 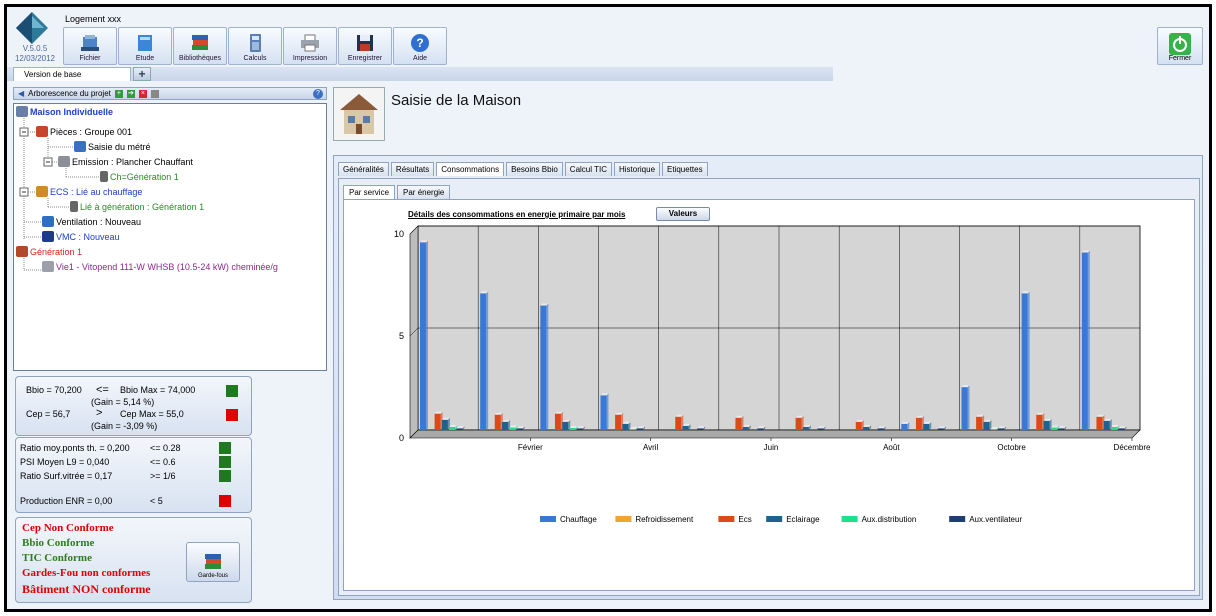 I want to click on generator-icon, so click(x=22, y=251).